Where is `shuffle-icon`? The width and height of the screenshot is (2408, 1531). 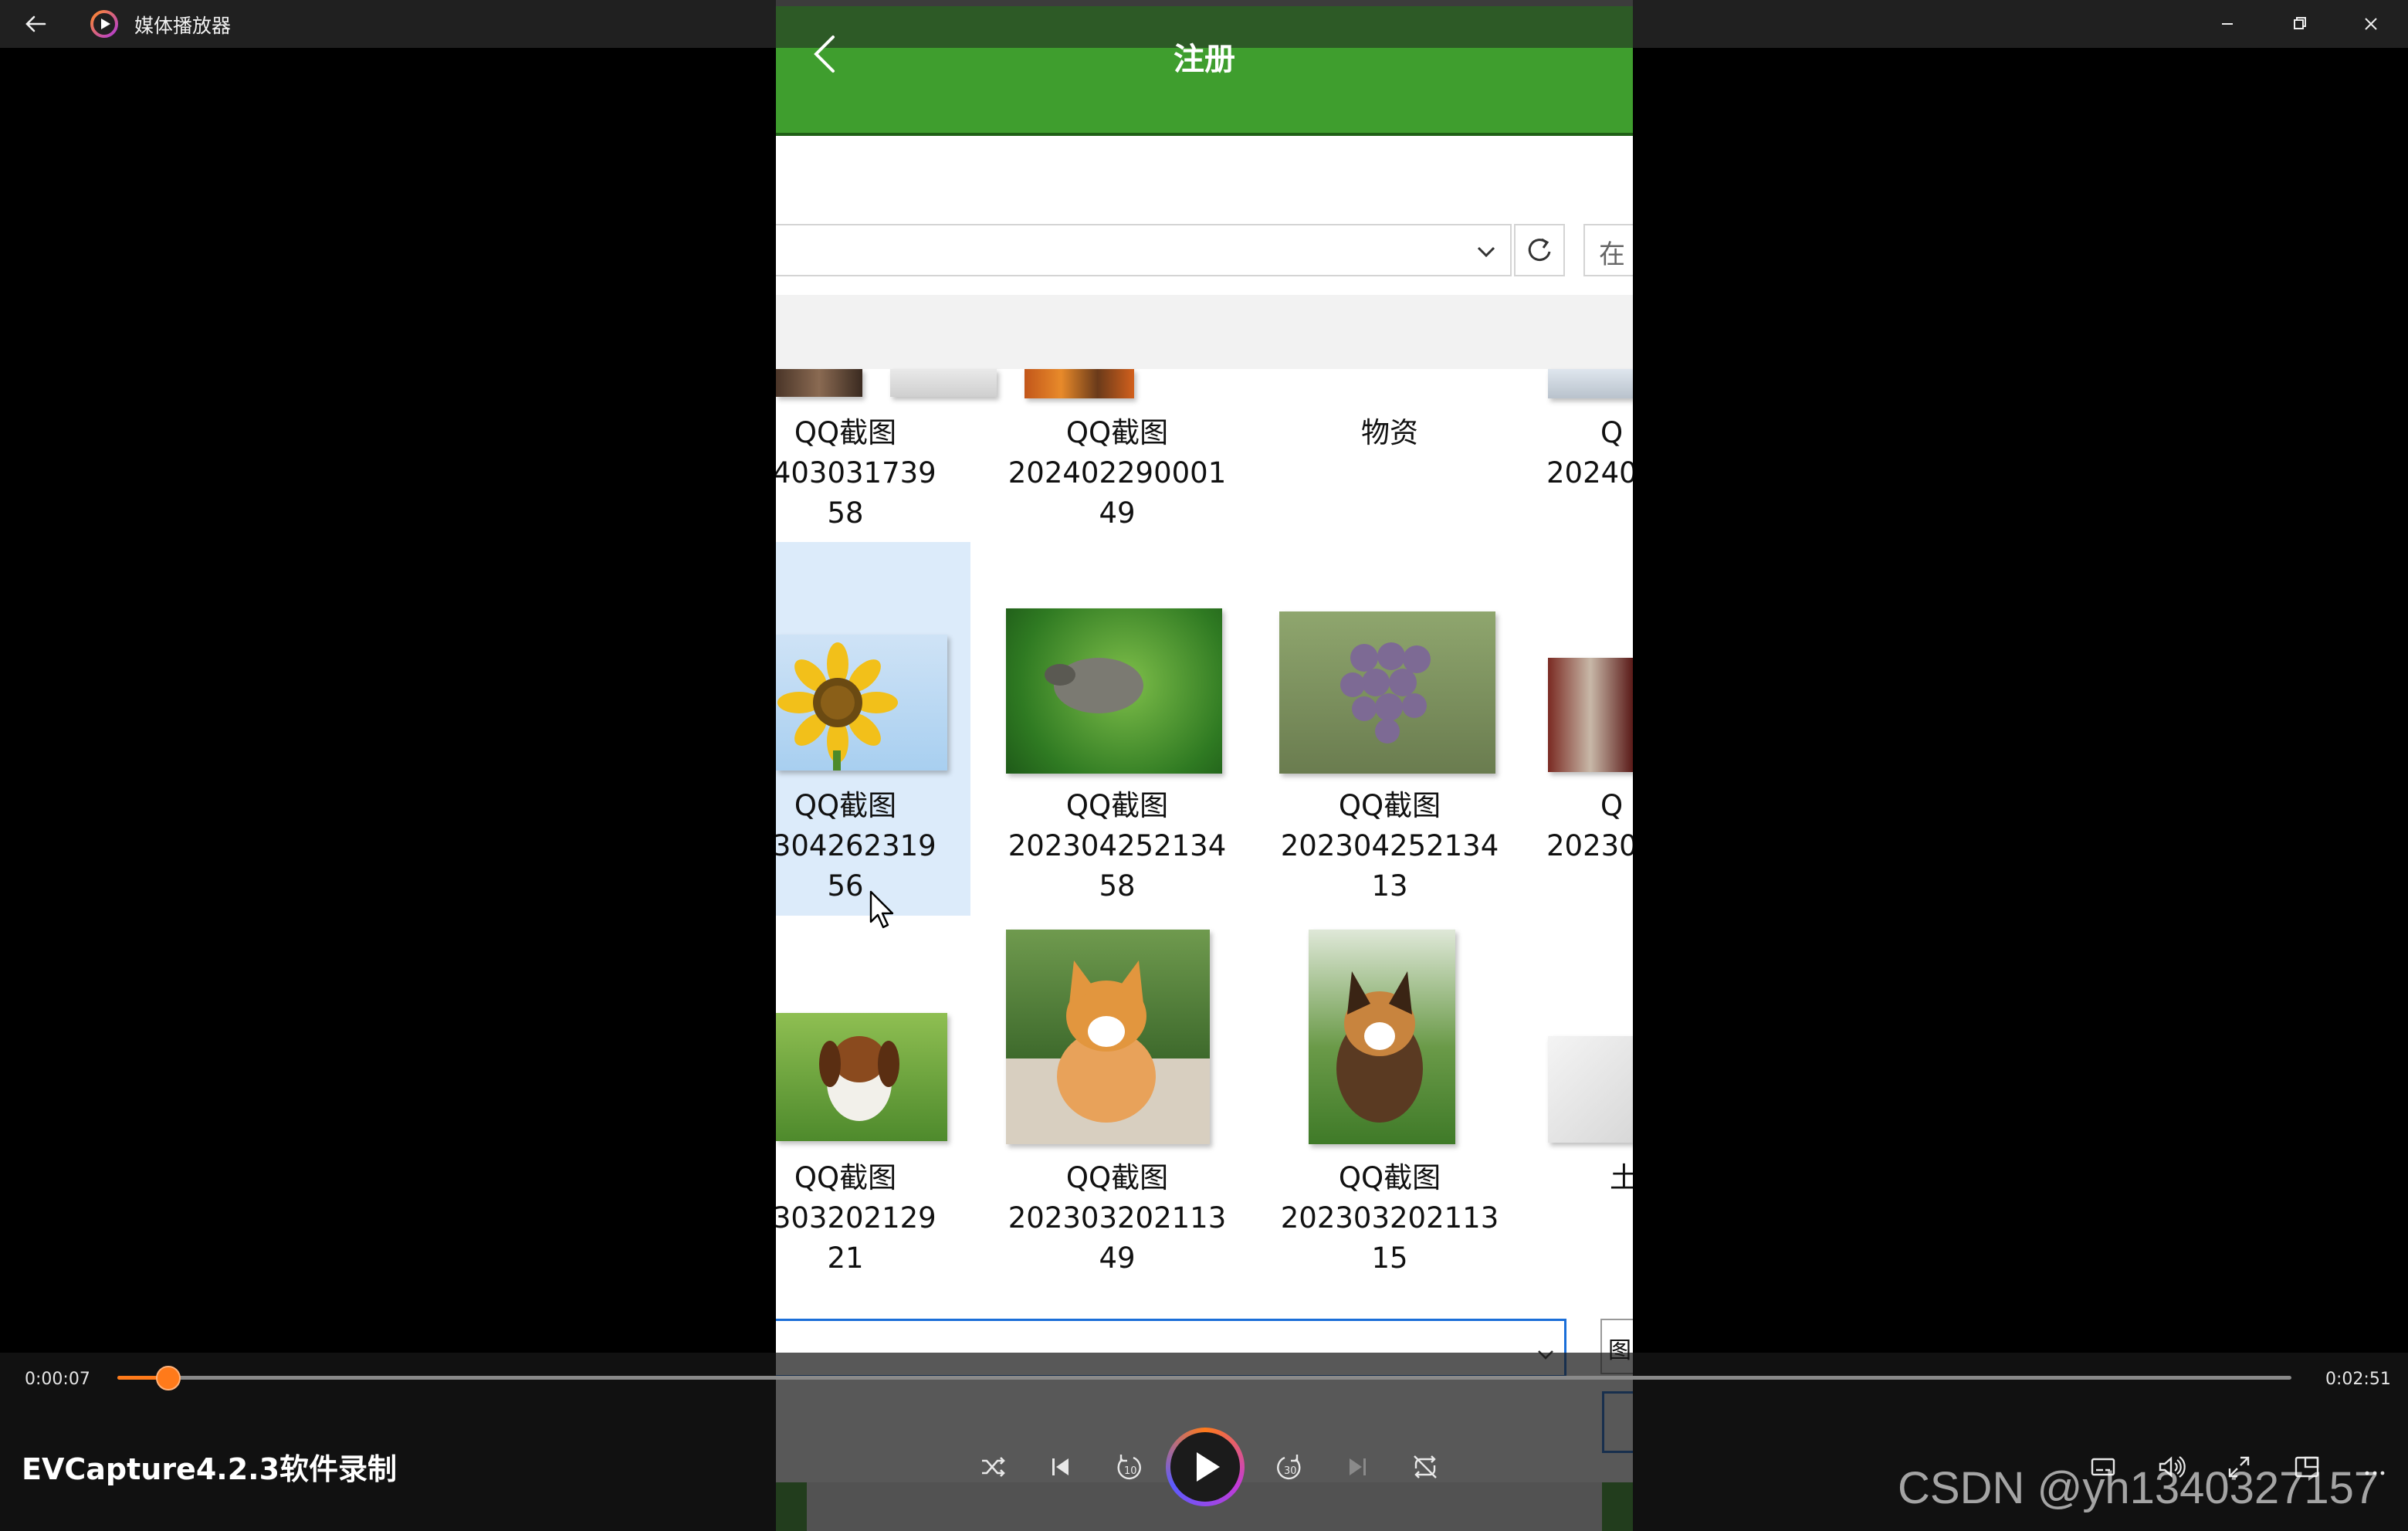 shuffle-icon is located at coordinates (992, 1466).